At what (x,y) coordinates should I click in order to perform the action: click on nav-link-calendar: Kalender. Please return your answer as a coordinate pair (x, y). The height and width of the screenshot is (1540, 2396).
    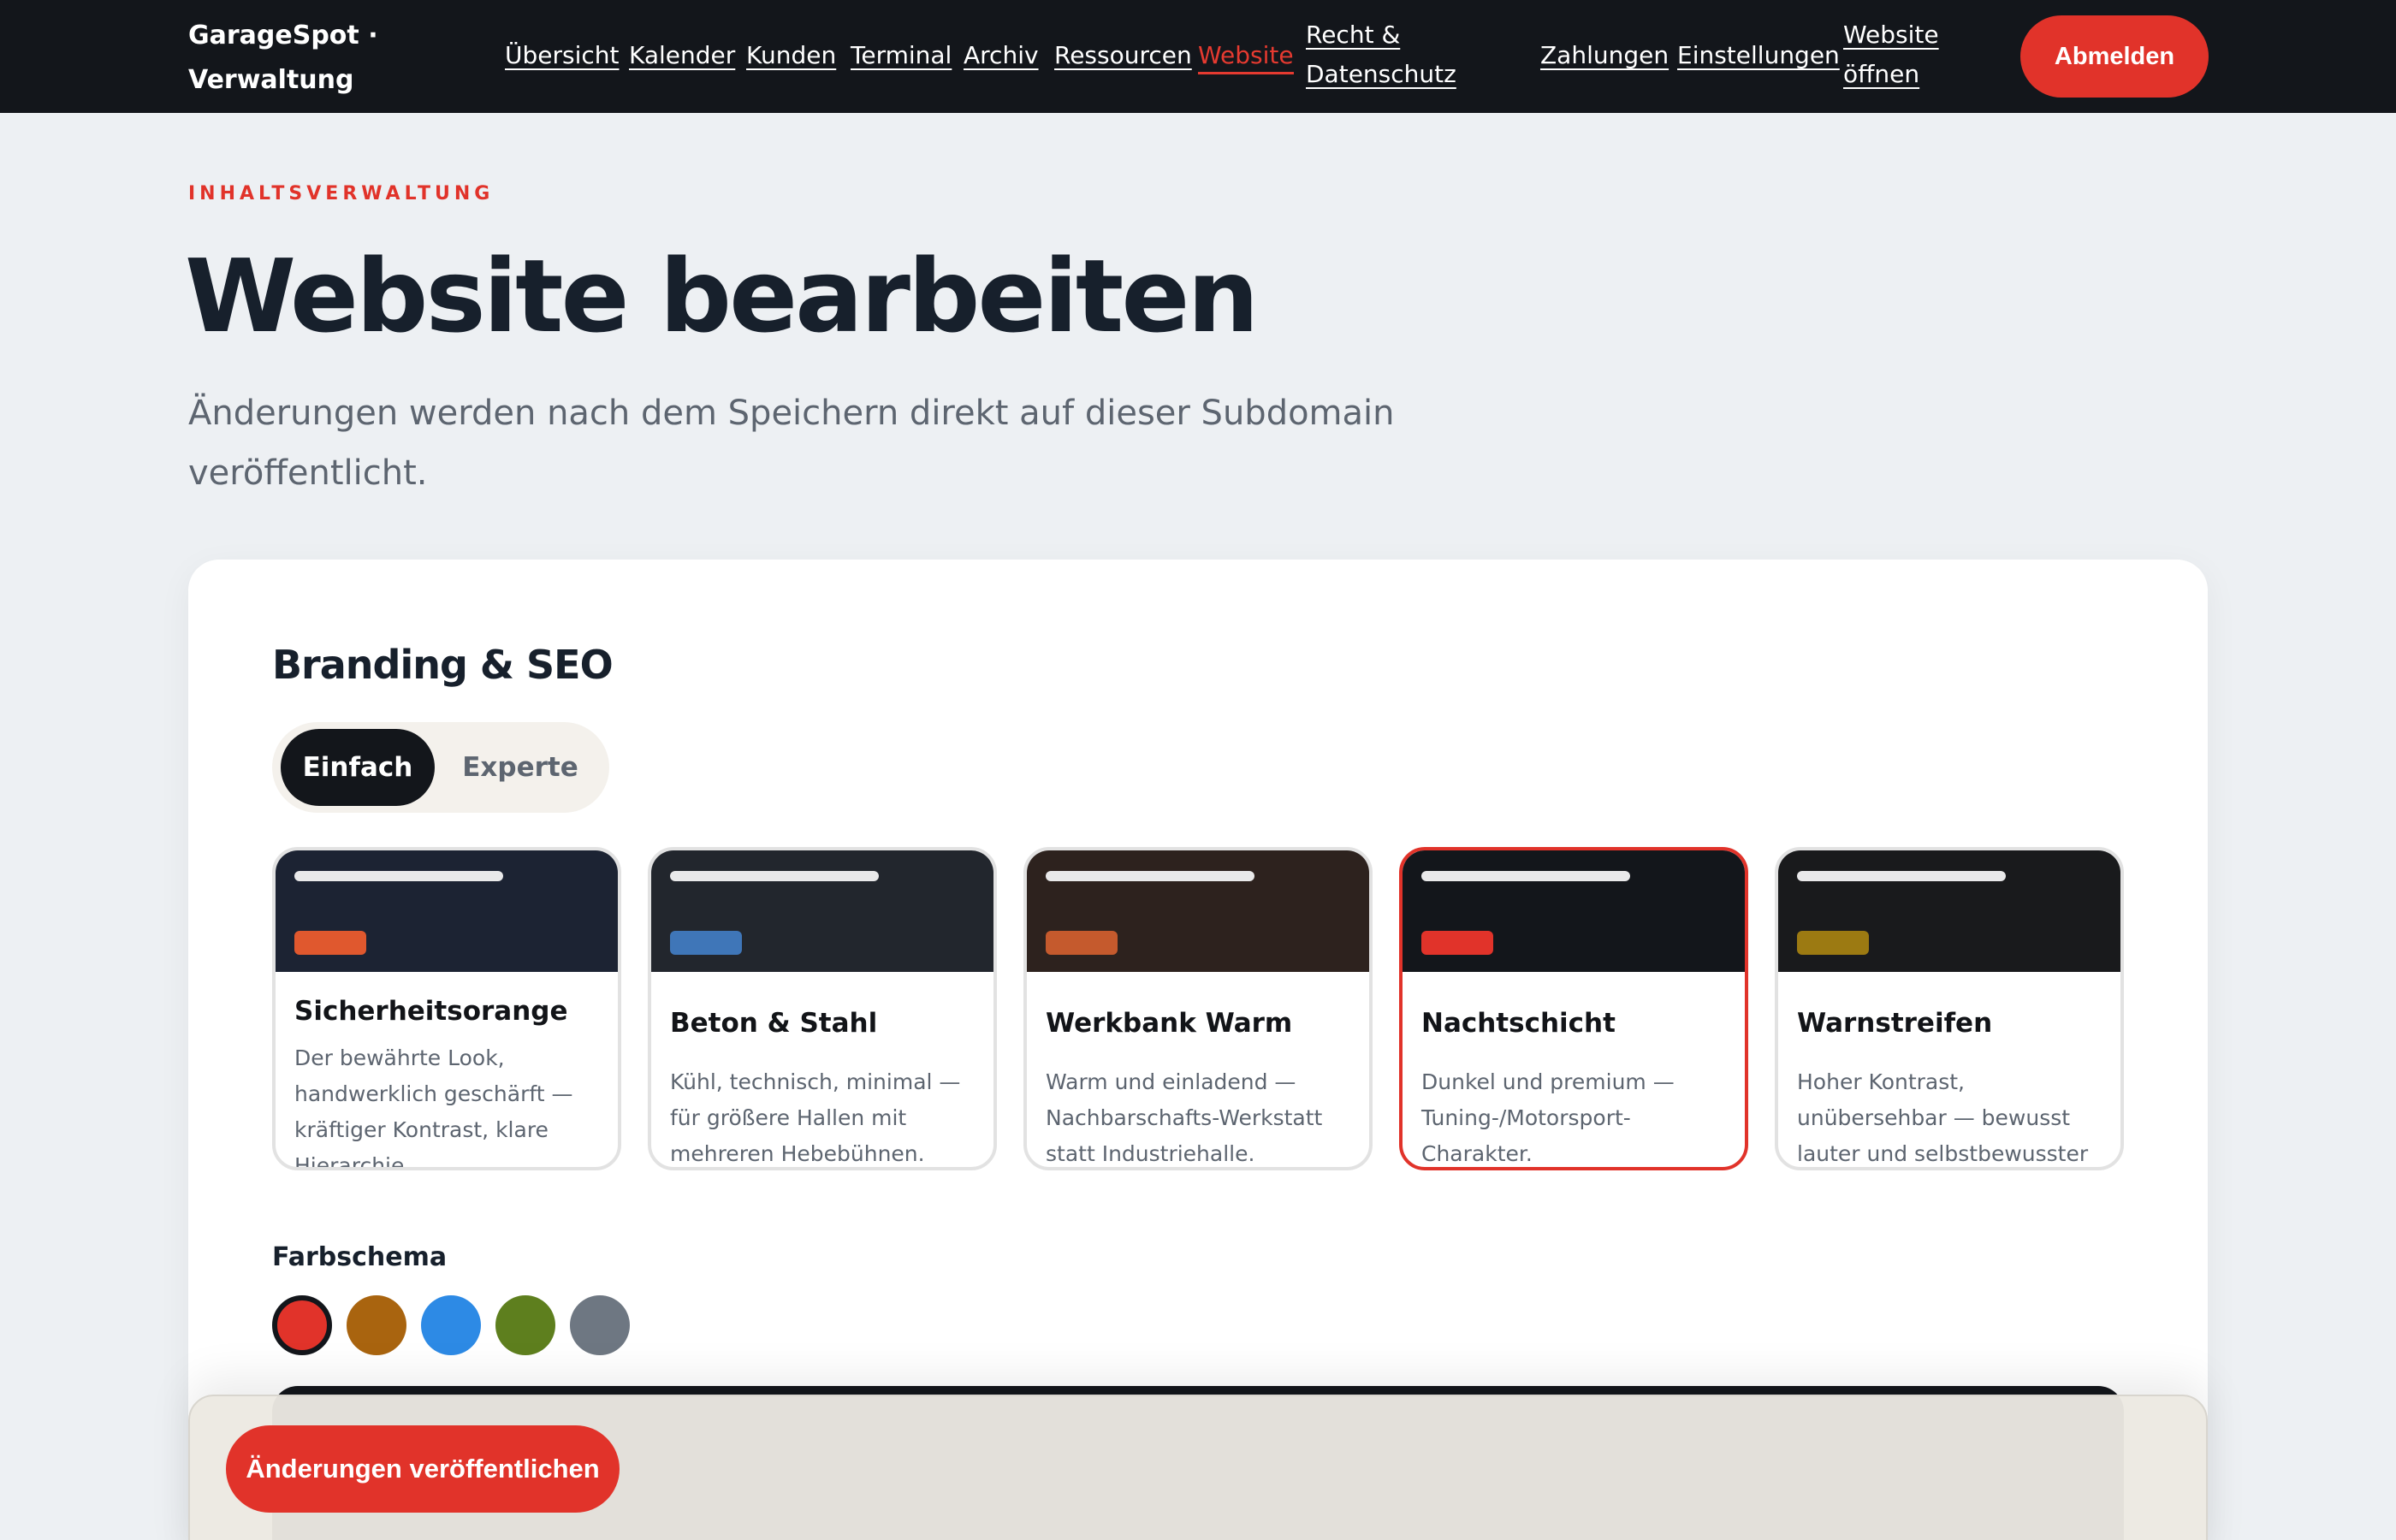
    Looking at the image, I should click on (682, 55).